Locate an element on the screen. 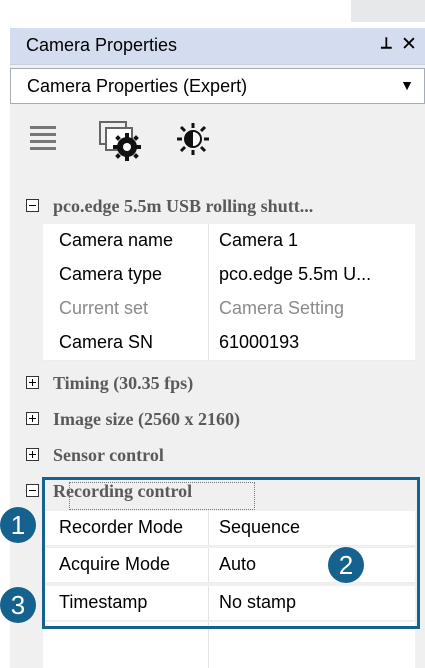 This screenshot has height=668, width=425. window-edge is located at coordinates (388, 11).